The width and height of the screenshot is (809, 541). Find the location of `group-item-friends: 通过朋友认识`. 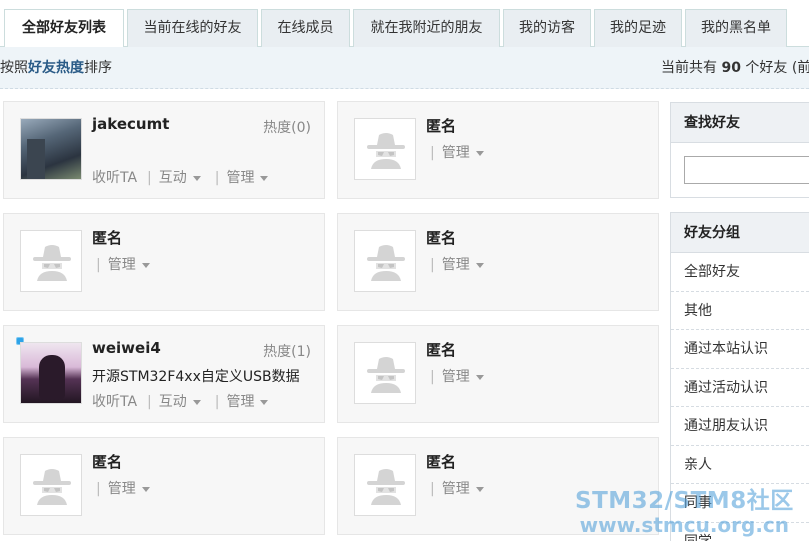

group-item-friends: 通过朋友认识 is located at coordinates (740, 426).